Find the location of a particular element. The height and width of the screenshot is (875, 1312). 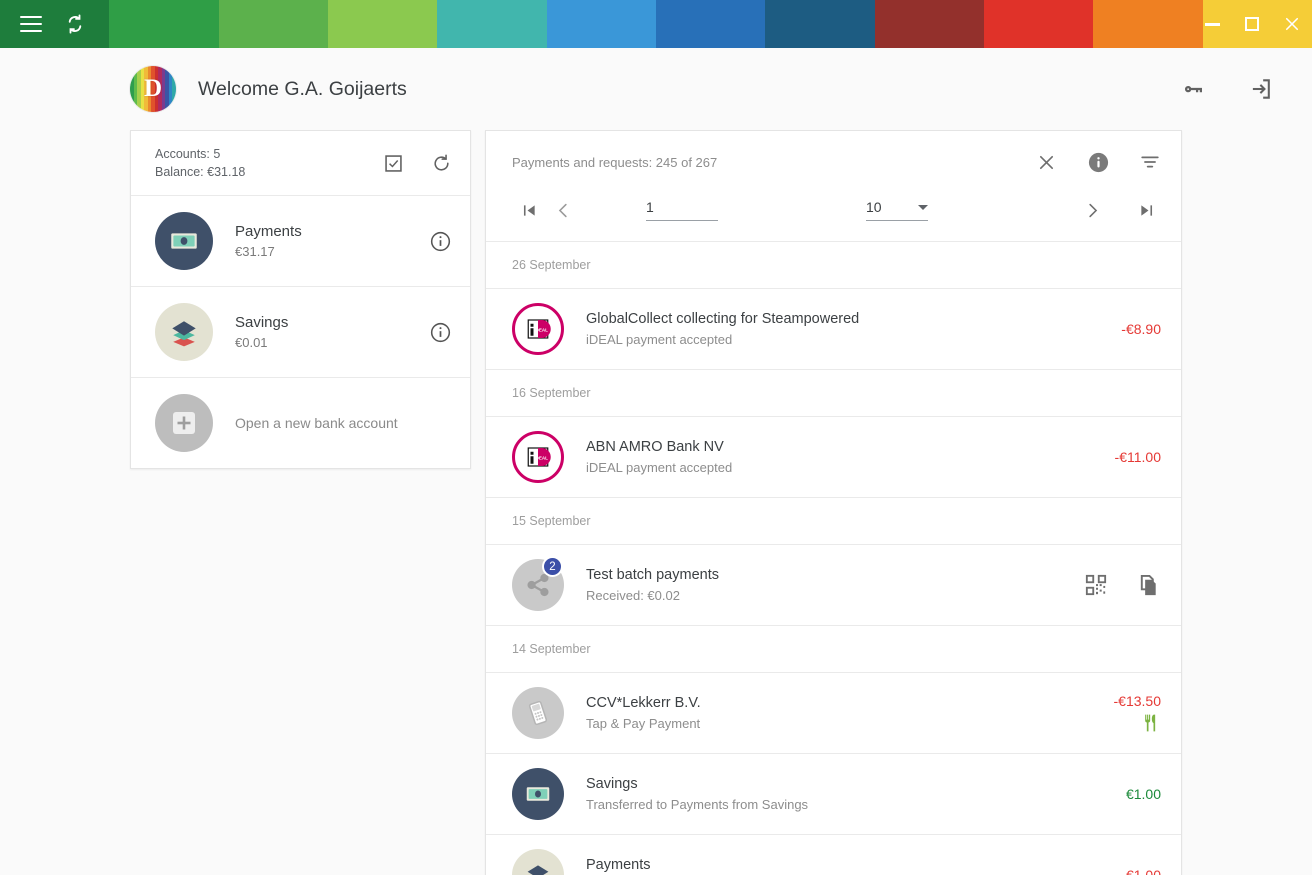

transaction-icon-wrap: 2 is located at coordinates (538, 583).